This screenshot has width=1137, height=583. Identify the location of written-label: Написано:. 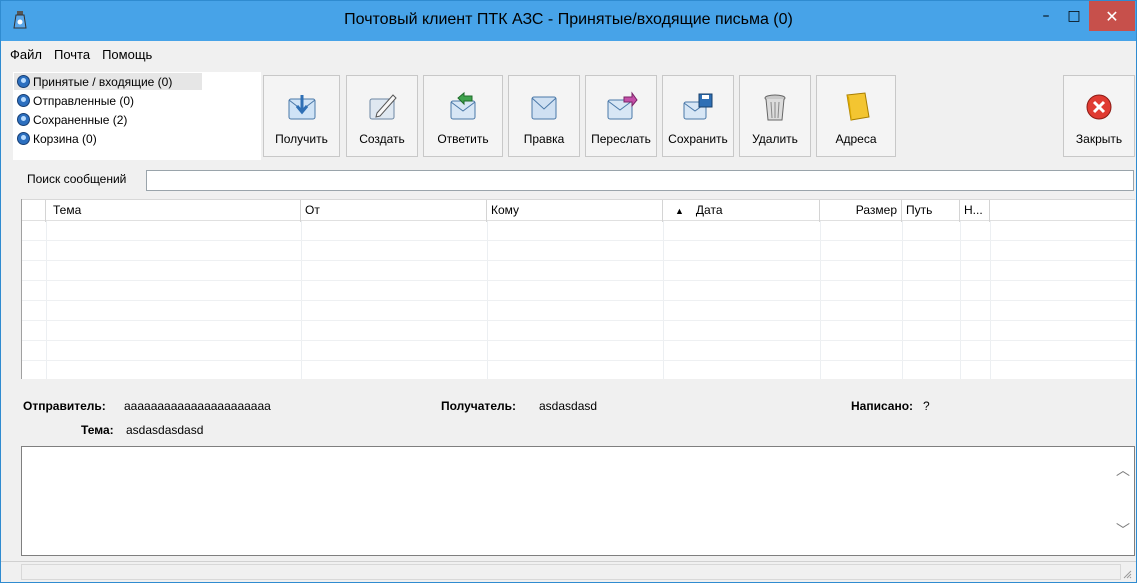
(882, 406).